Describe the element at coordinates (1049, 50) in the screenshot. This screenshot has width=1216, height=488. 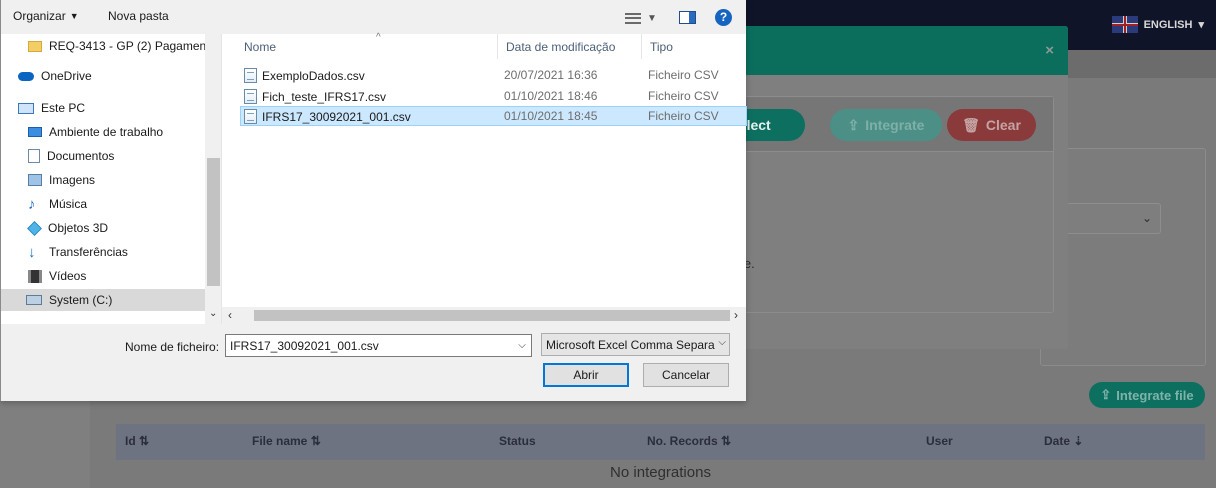
I see `close-icon: ×` at that location.